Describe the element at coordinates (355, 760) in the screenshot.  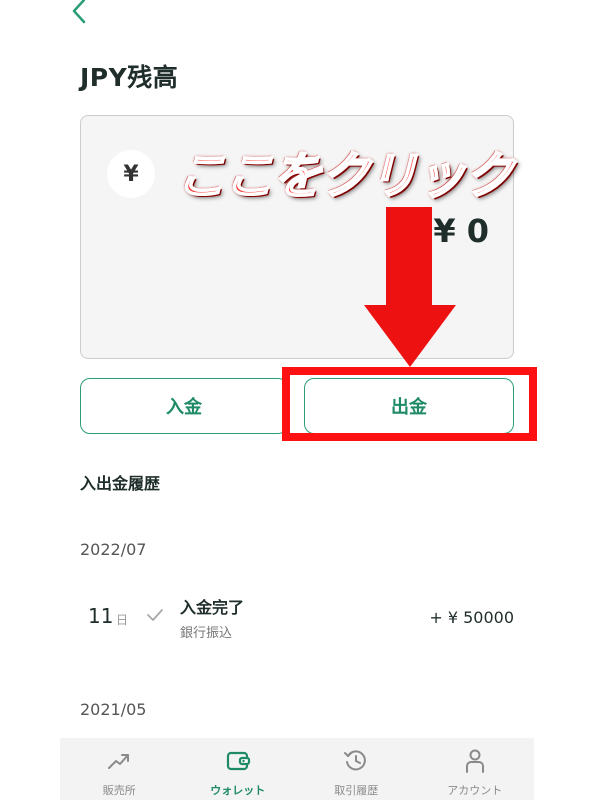
I see `history-icon` at that location.